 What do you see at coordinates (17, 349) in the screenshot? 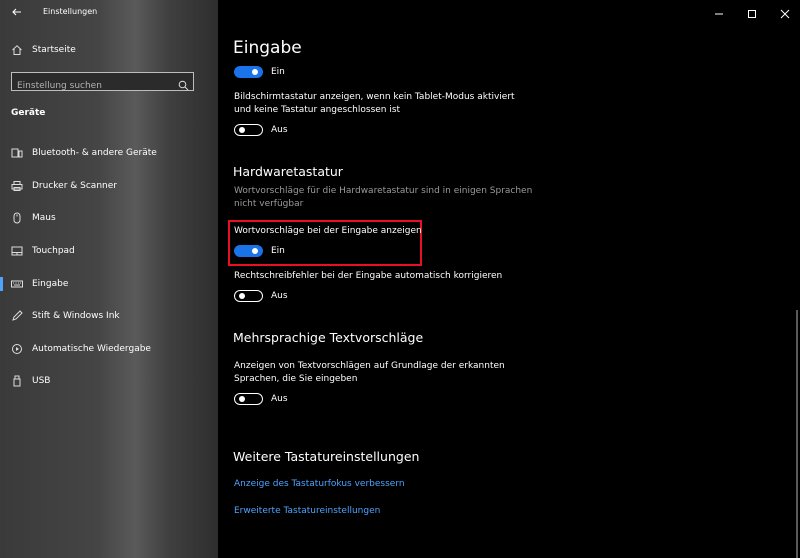
I see `autoplay-icon` at bounding box center [17, 349].